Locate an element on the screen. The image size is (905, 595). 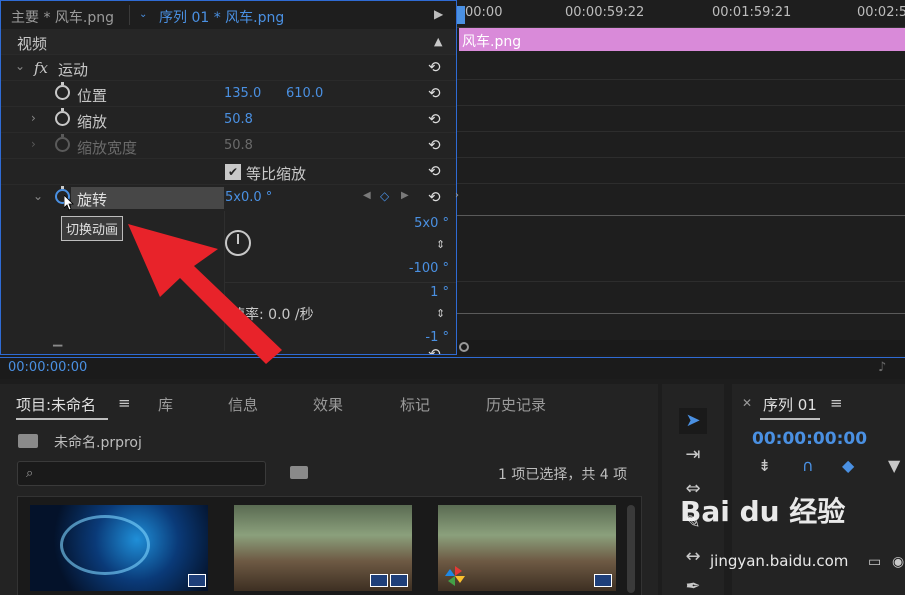
video-header-label: 视频 is located at coordinates (32, 44).